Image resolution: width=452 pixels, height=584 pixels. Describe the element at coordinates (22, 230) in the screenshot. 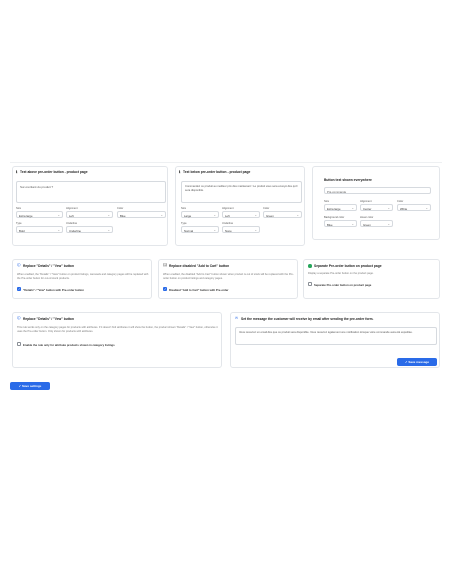

I see `type-select-value: Bold` at that location.